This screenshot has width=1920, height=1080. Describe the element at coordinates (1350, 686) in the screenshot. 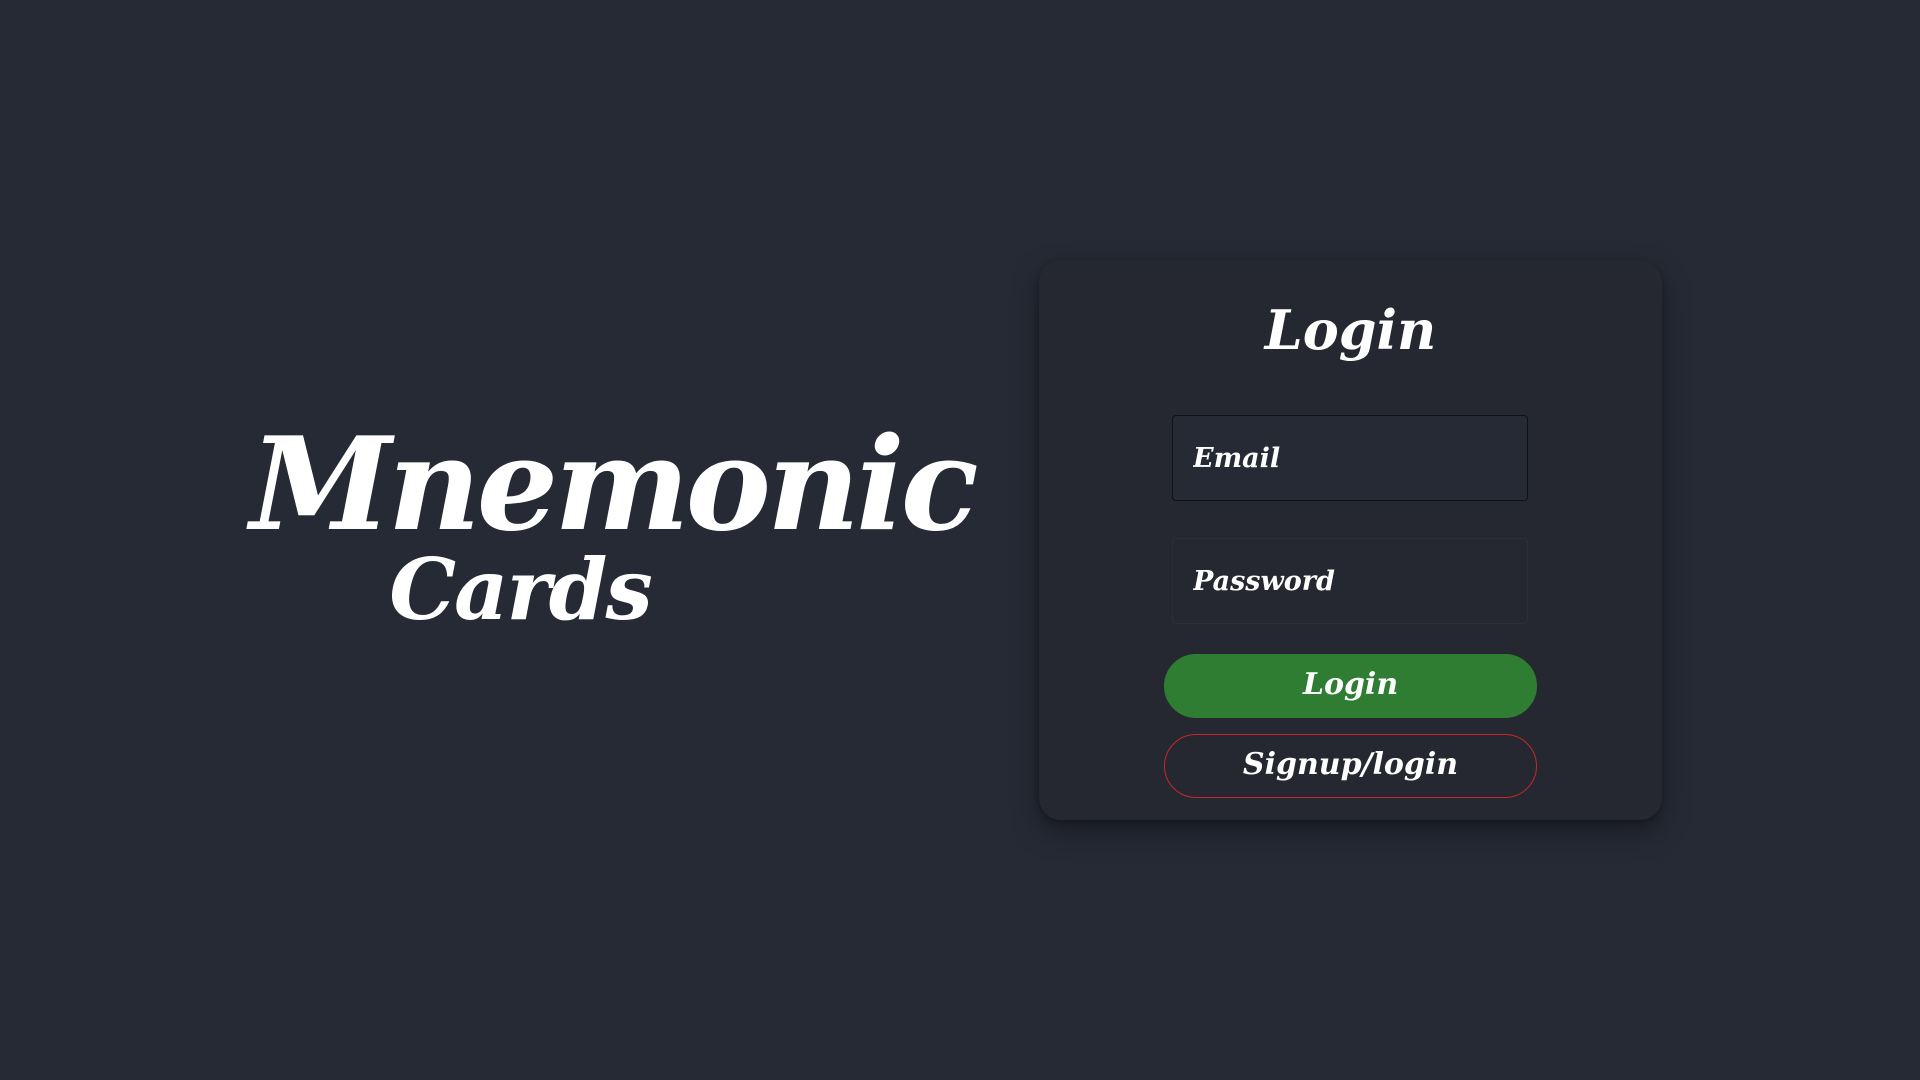

I see `login-button: Login` at that location.